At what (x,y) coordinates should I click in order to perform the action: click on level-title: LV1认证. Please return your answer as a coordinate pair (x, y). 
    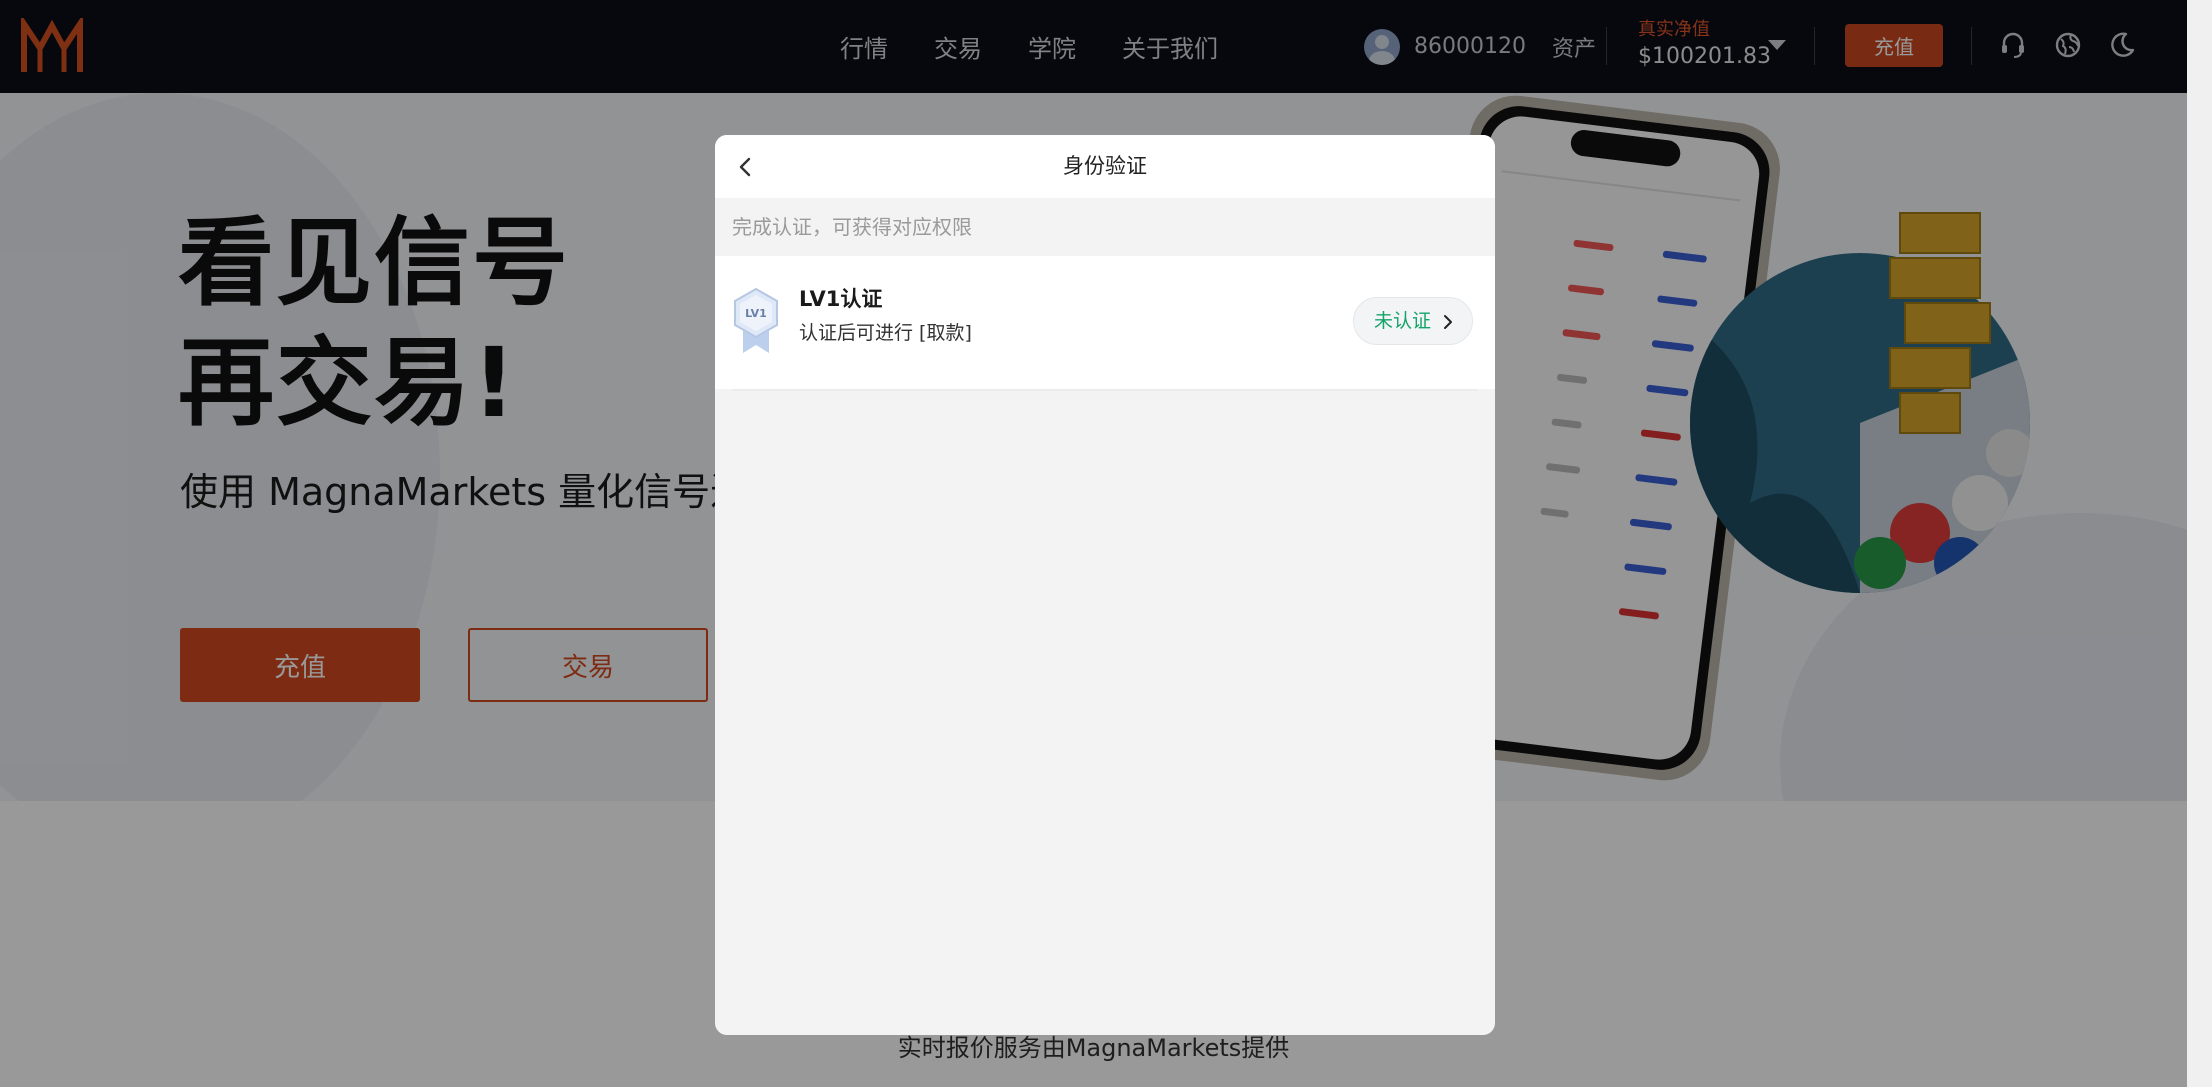
    Looking at the image, I should click on (841, 299).